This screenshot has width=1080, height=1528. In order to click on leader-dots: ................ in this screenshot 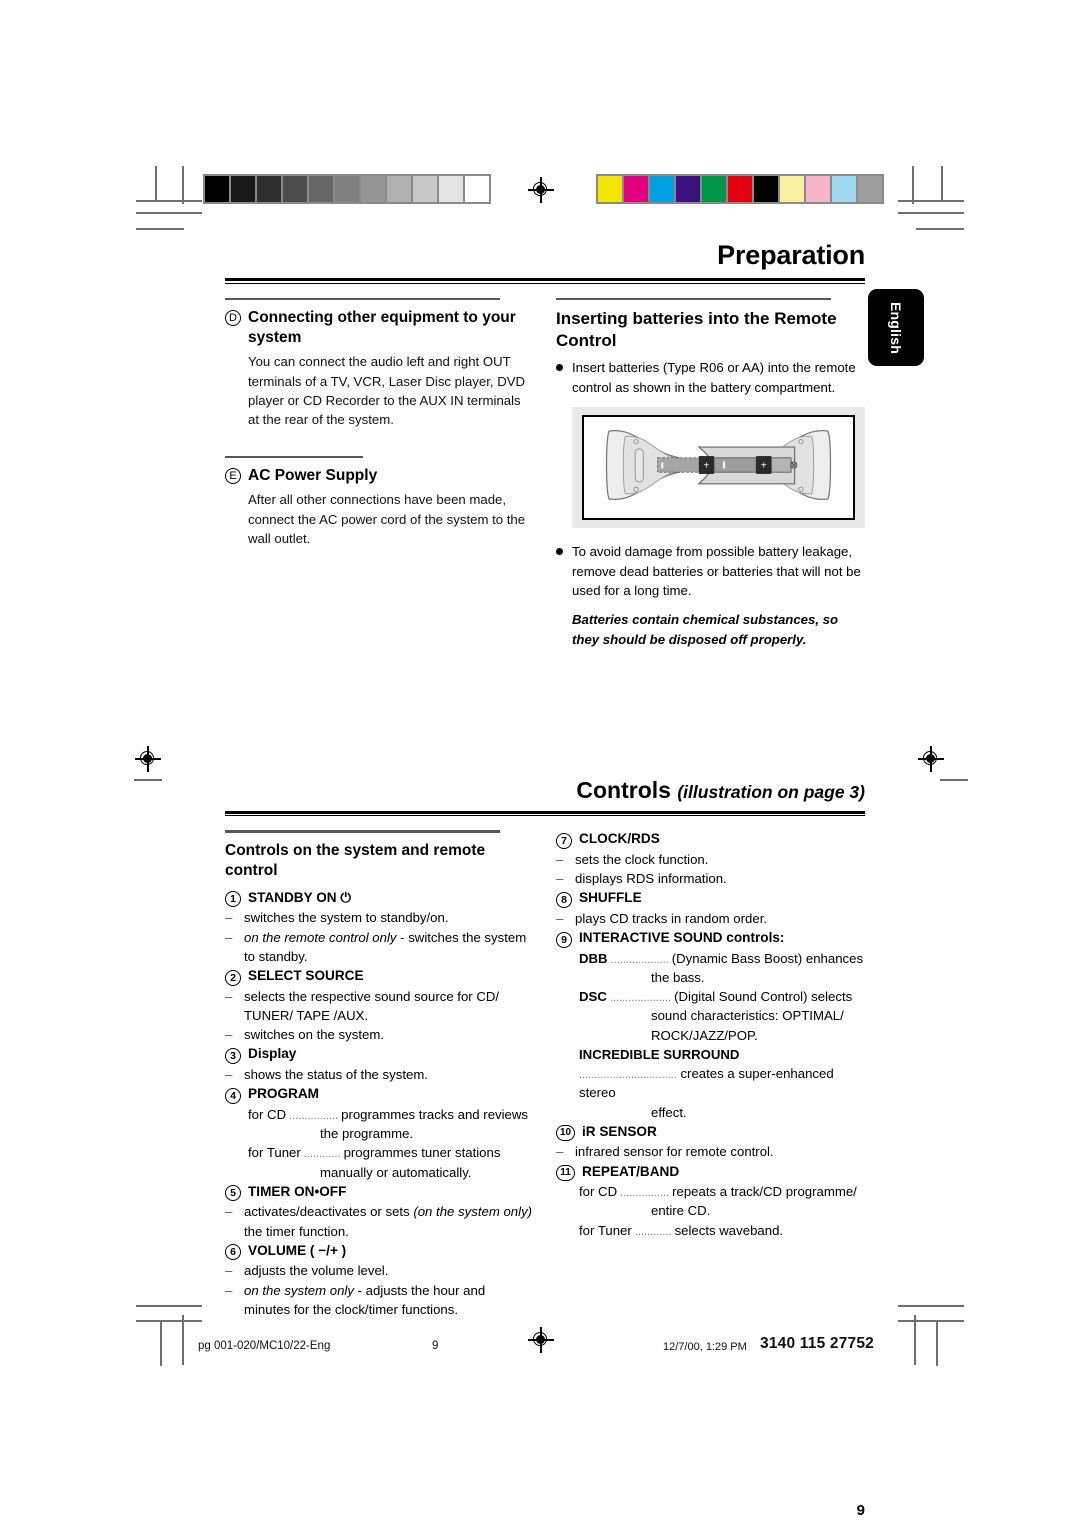, I will do `click(645, 1193)`.